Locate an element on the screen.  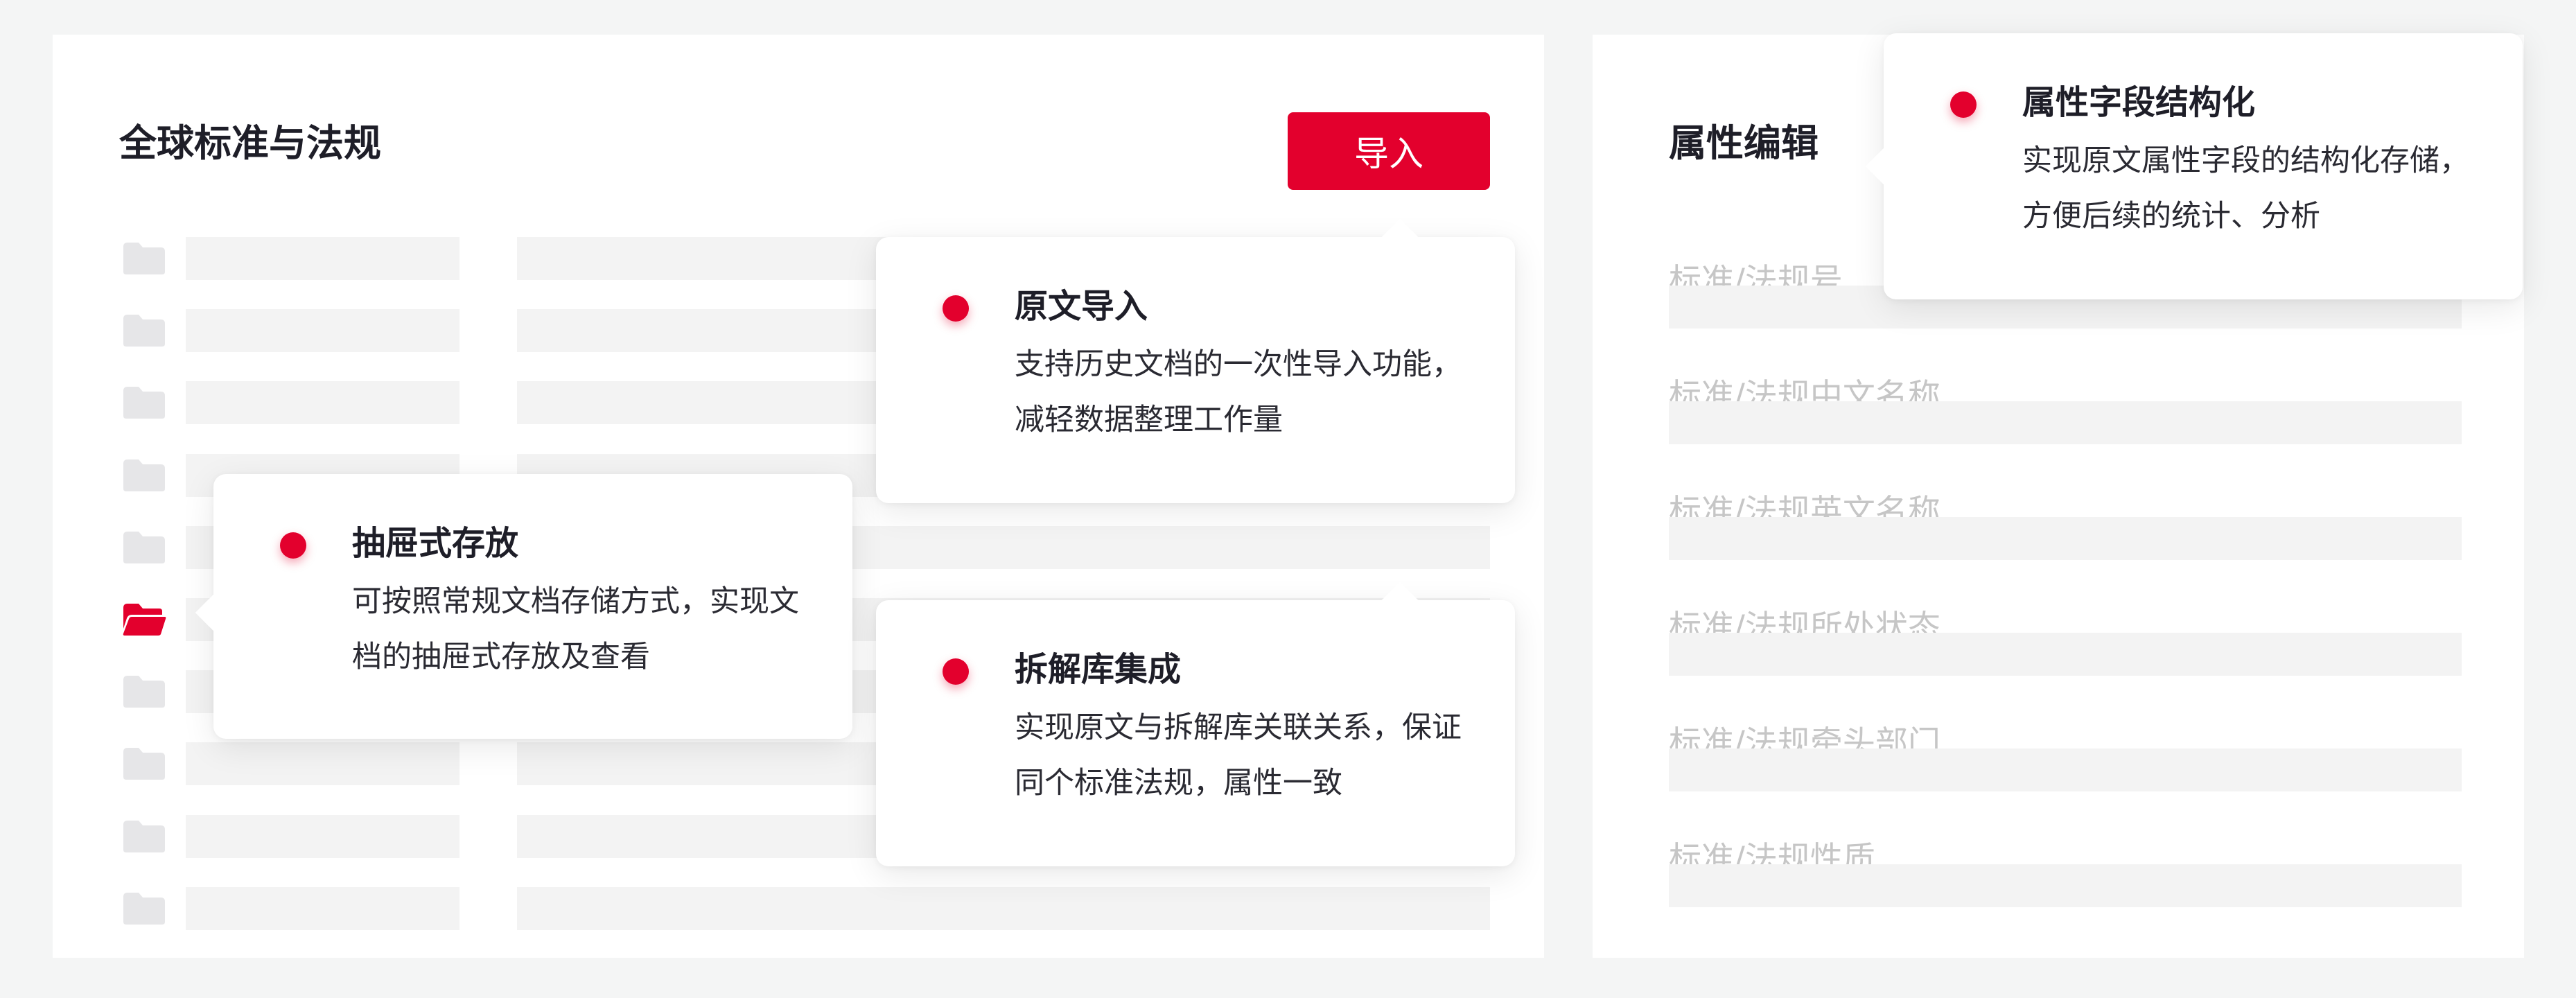
callout-structure: 属性字段结构化 实现原文属性字段的结构化存储，方便后续的统计、分析 is located at coordinates (2194, 166).